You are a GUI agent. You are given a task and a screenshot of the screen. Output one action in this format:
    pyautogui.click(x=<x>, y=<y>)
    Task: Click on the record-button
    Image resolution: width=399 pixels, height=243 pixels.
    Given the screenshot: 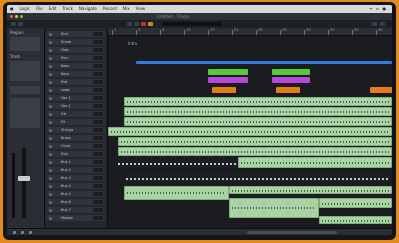 What is the action you would take?
    pyautogui.click(x=143, y=24)
    